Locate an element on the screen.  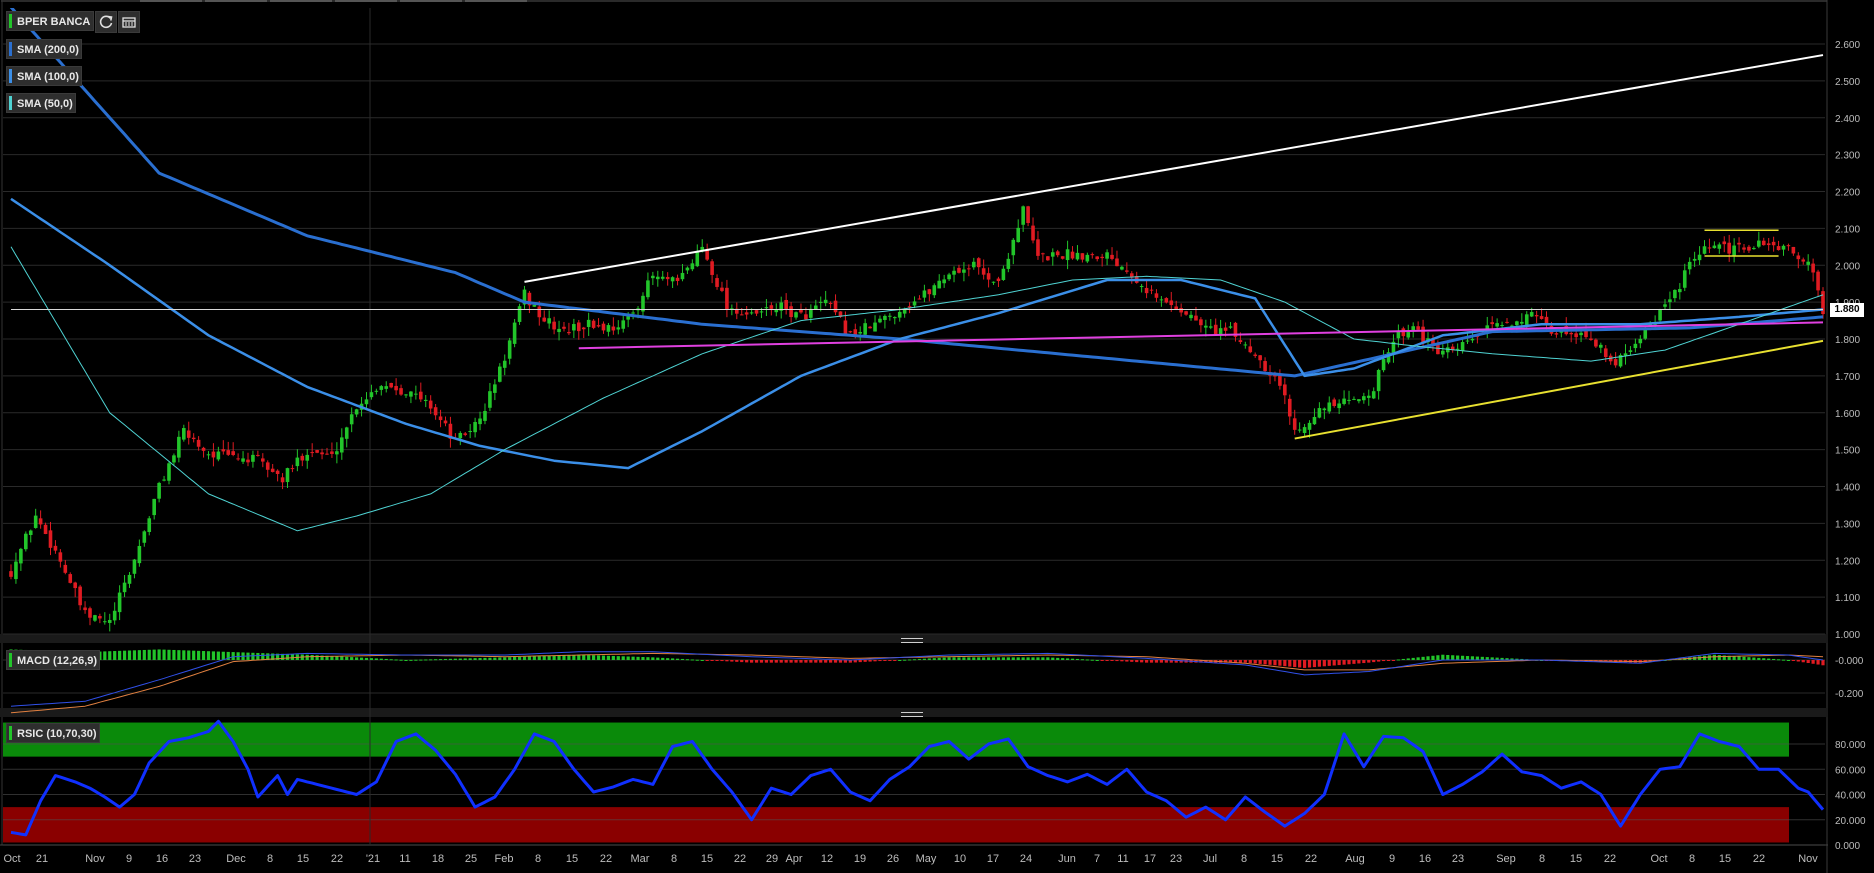
rsi-pane-resize-handle is located at coordinates (912, 714).